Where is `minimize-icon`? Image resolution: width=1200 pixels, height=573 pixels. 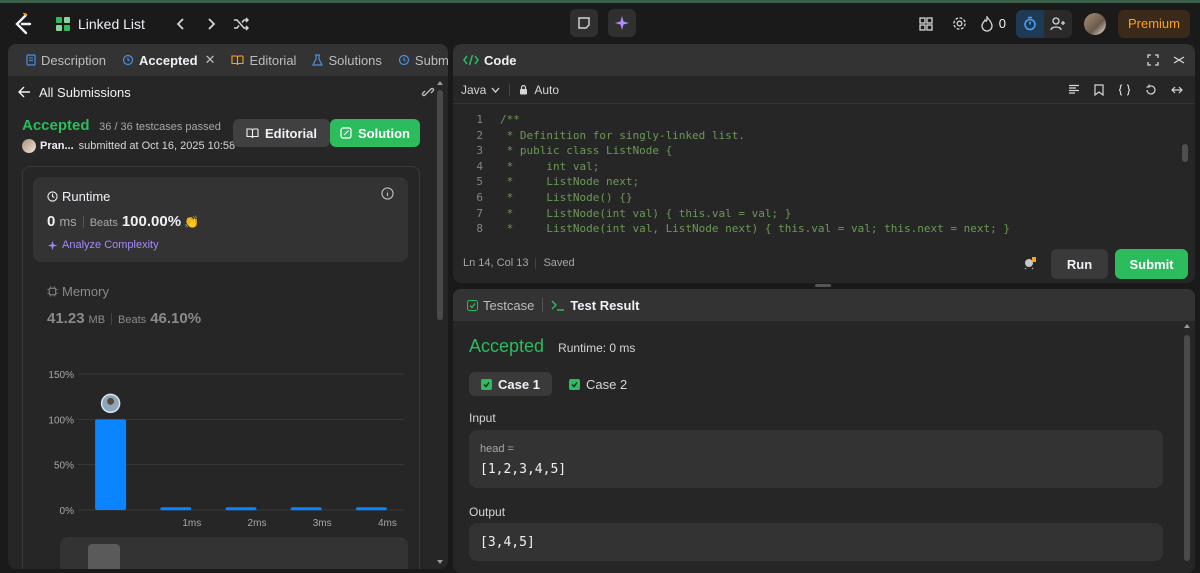
minimize-icon is located at coordinates (1179, 60).